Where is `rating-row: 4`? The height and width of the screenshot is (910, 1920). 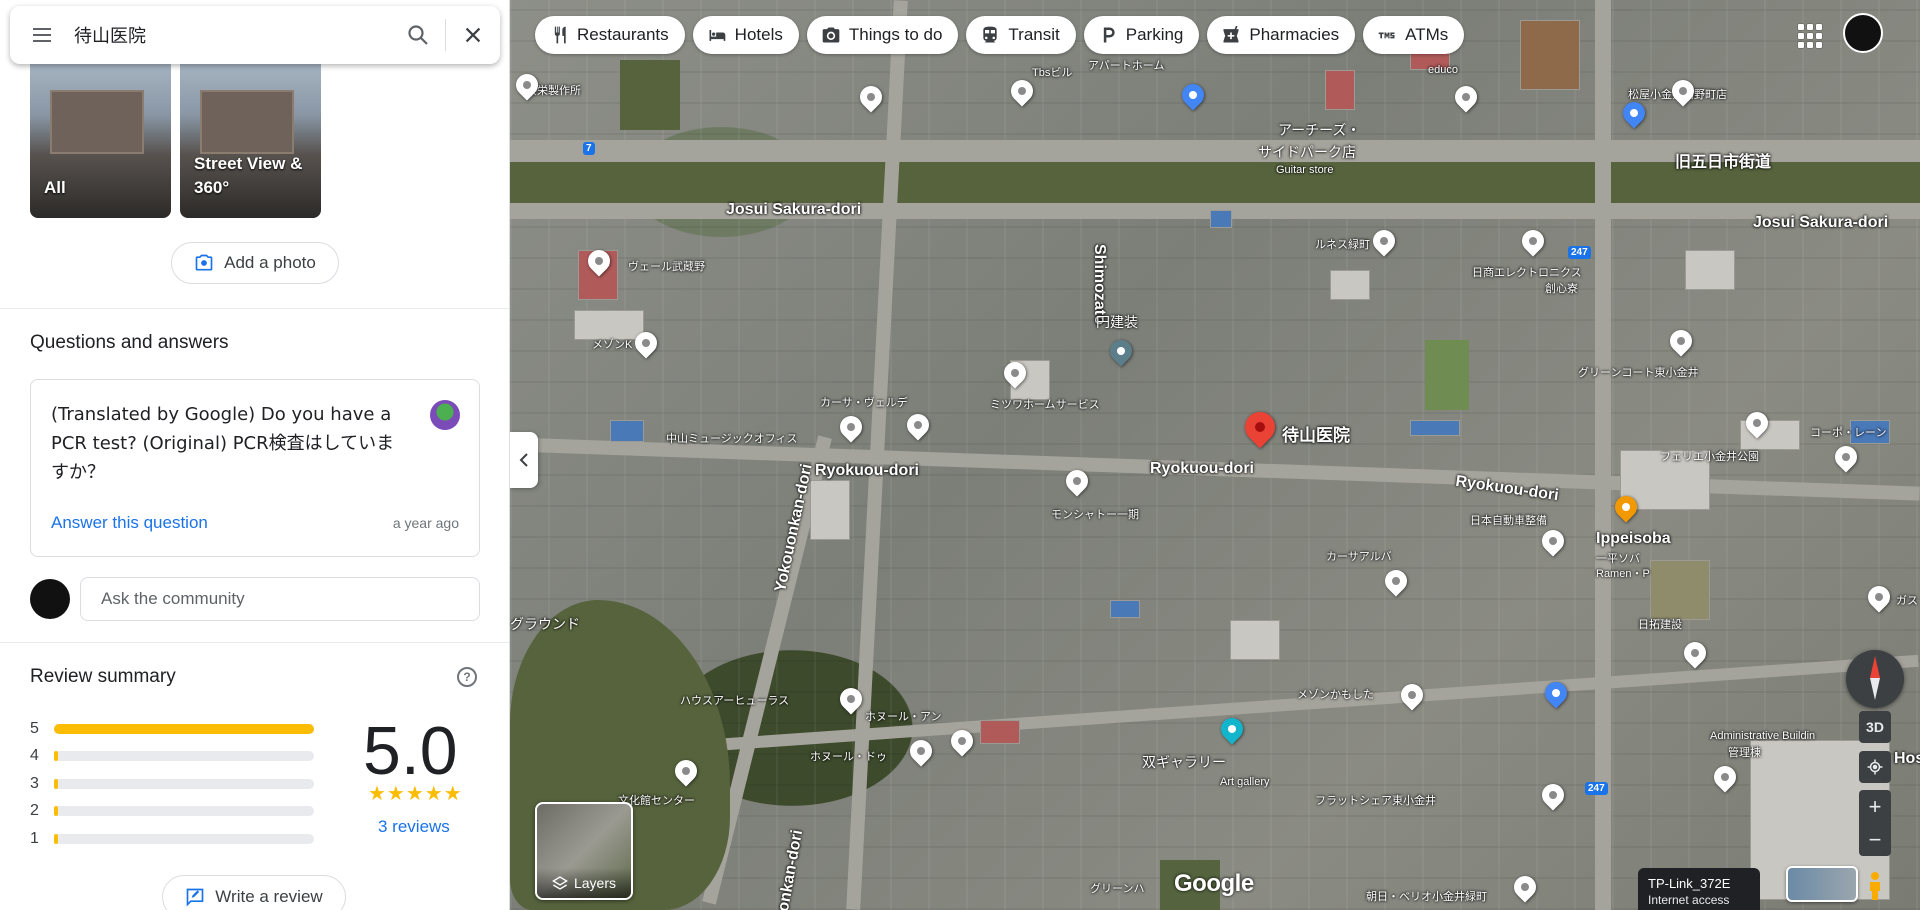
rating-row: 4 is located at coordinates (180, 757).